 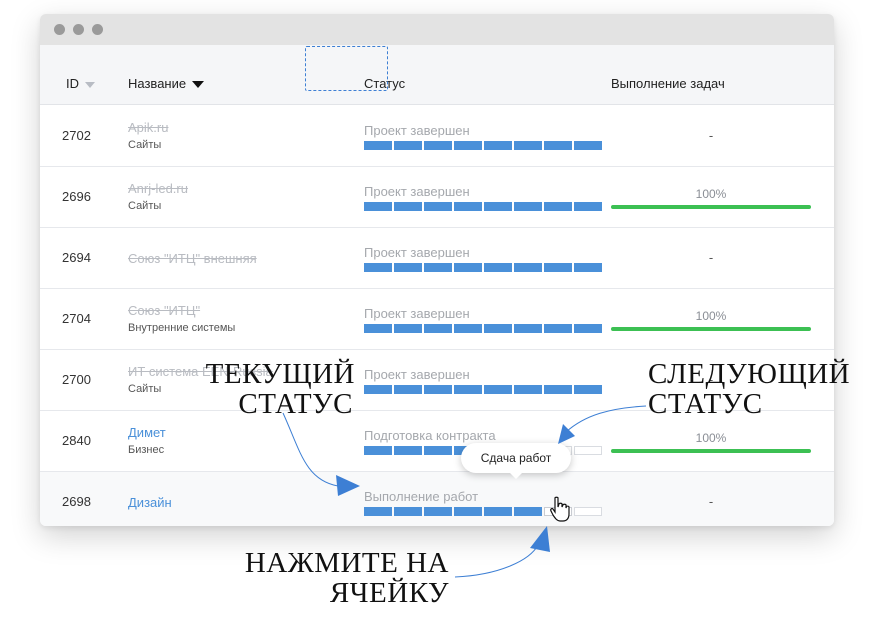 What do you see at coordinates (606, 419) in the screenshot?
I see `next-status-arrow` at bounding box center [606, 419].